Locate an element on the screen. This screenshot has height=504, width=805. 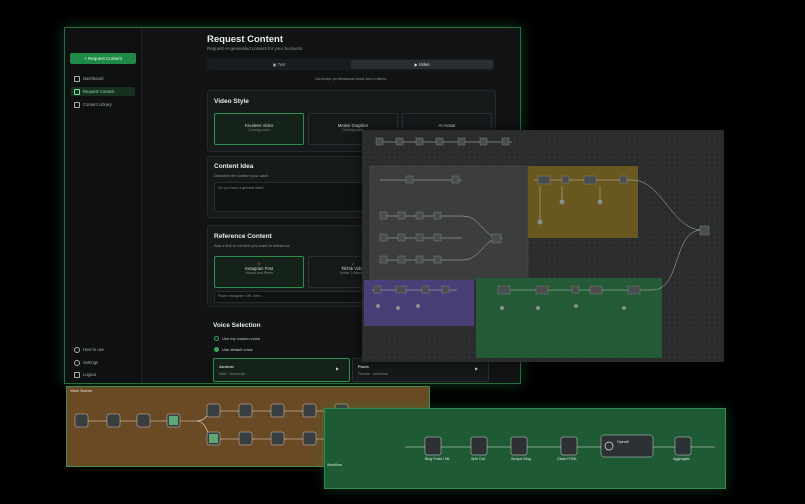
sidebar-item-settings: Settings is located at coordinates (103, 362).